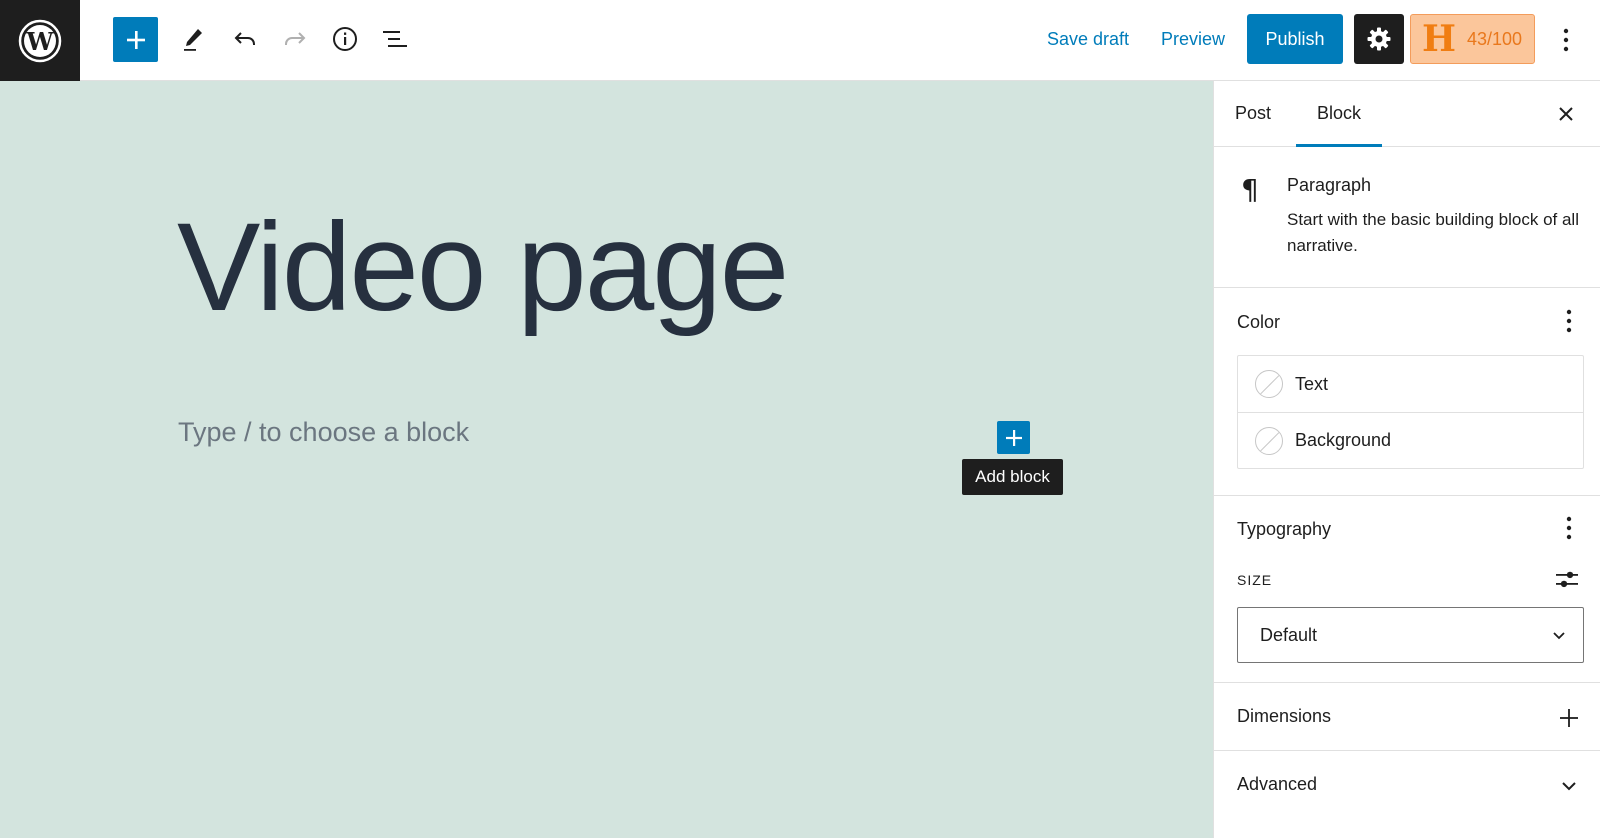  What do you see at coordinates (1193, 39) in the screenshot?
I see `preview-button: Preview` at bounding box center [1193, 39].